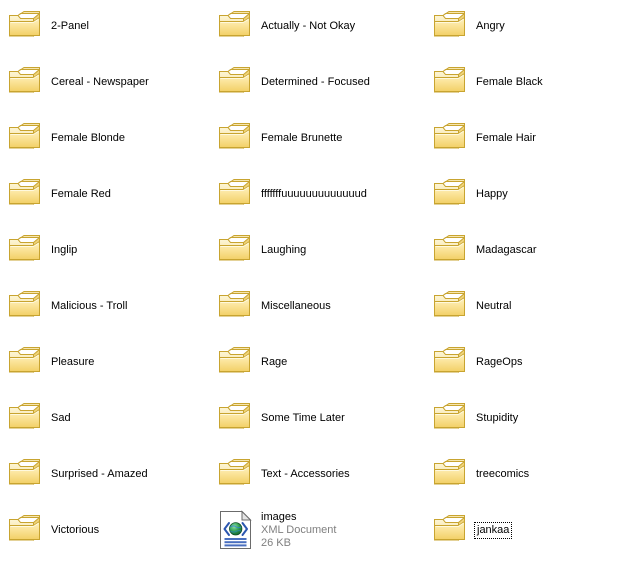 The height and width of the screenshot is (566, 634). I want to click on xml-document-icon, so click(236, 530).